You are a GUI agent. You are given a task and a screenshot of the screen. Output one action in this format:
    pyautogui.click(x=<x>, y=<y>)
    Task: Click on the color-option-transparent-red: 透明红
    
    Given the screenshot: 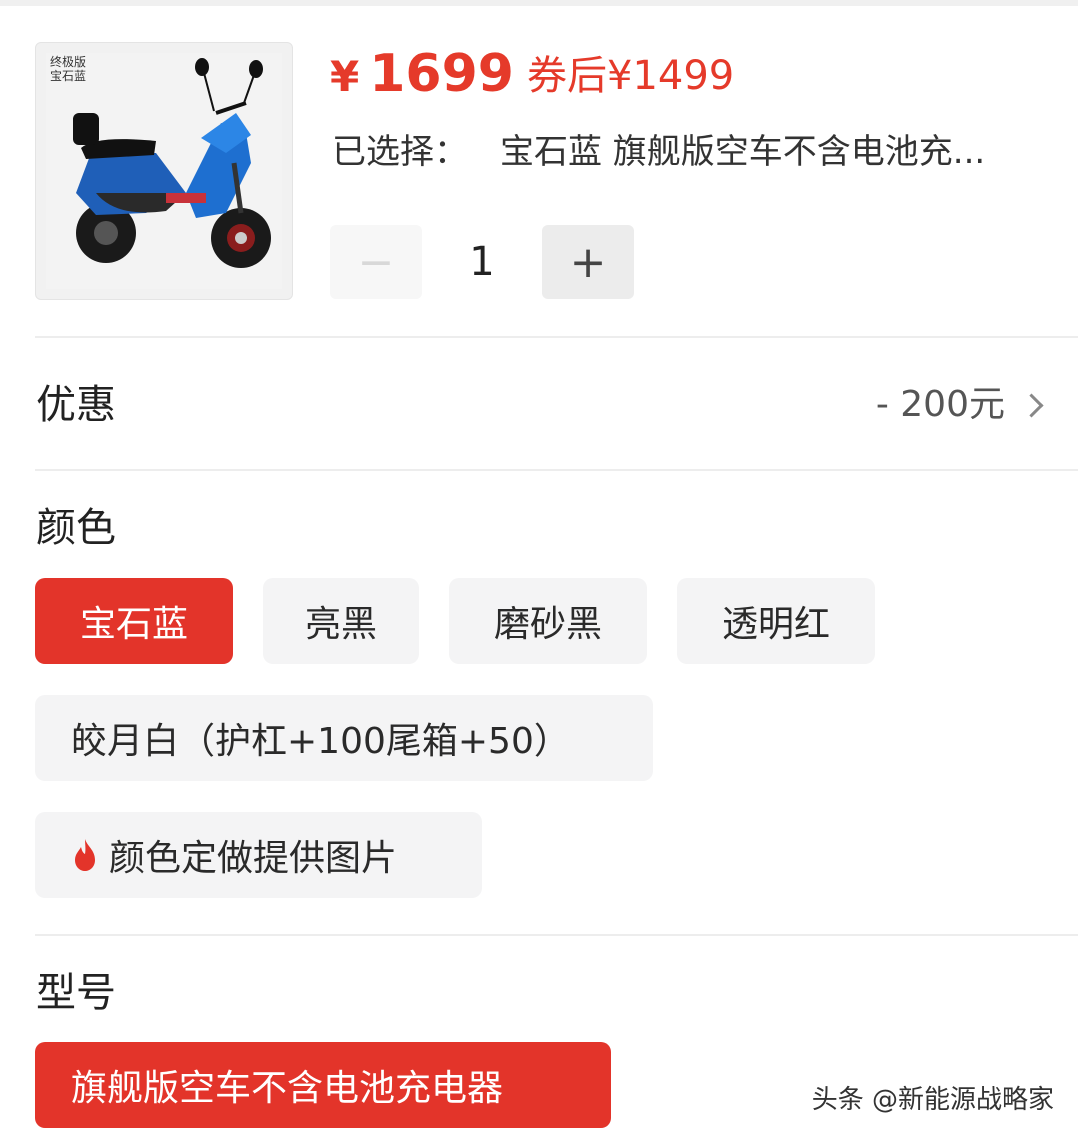 What is the action you would take?
    pyautogui.click(x=776, y=621)
    